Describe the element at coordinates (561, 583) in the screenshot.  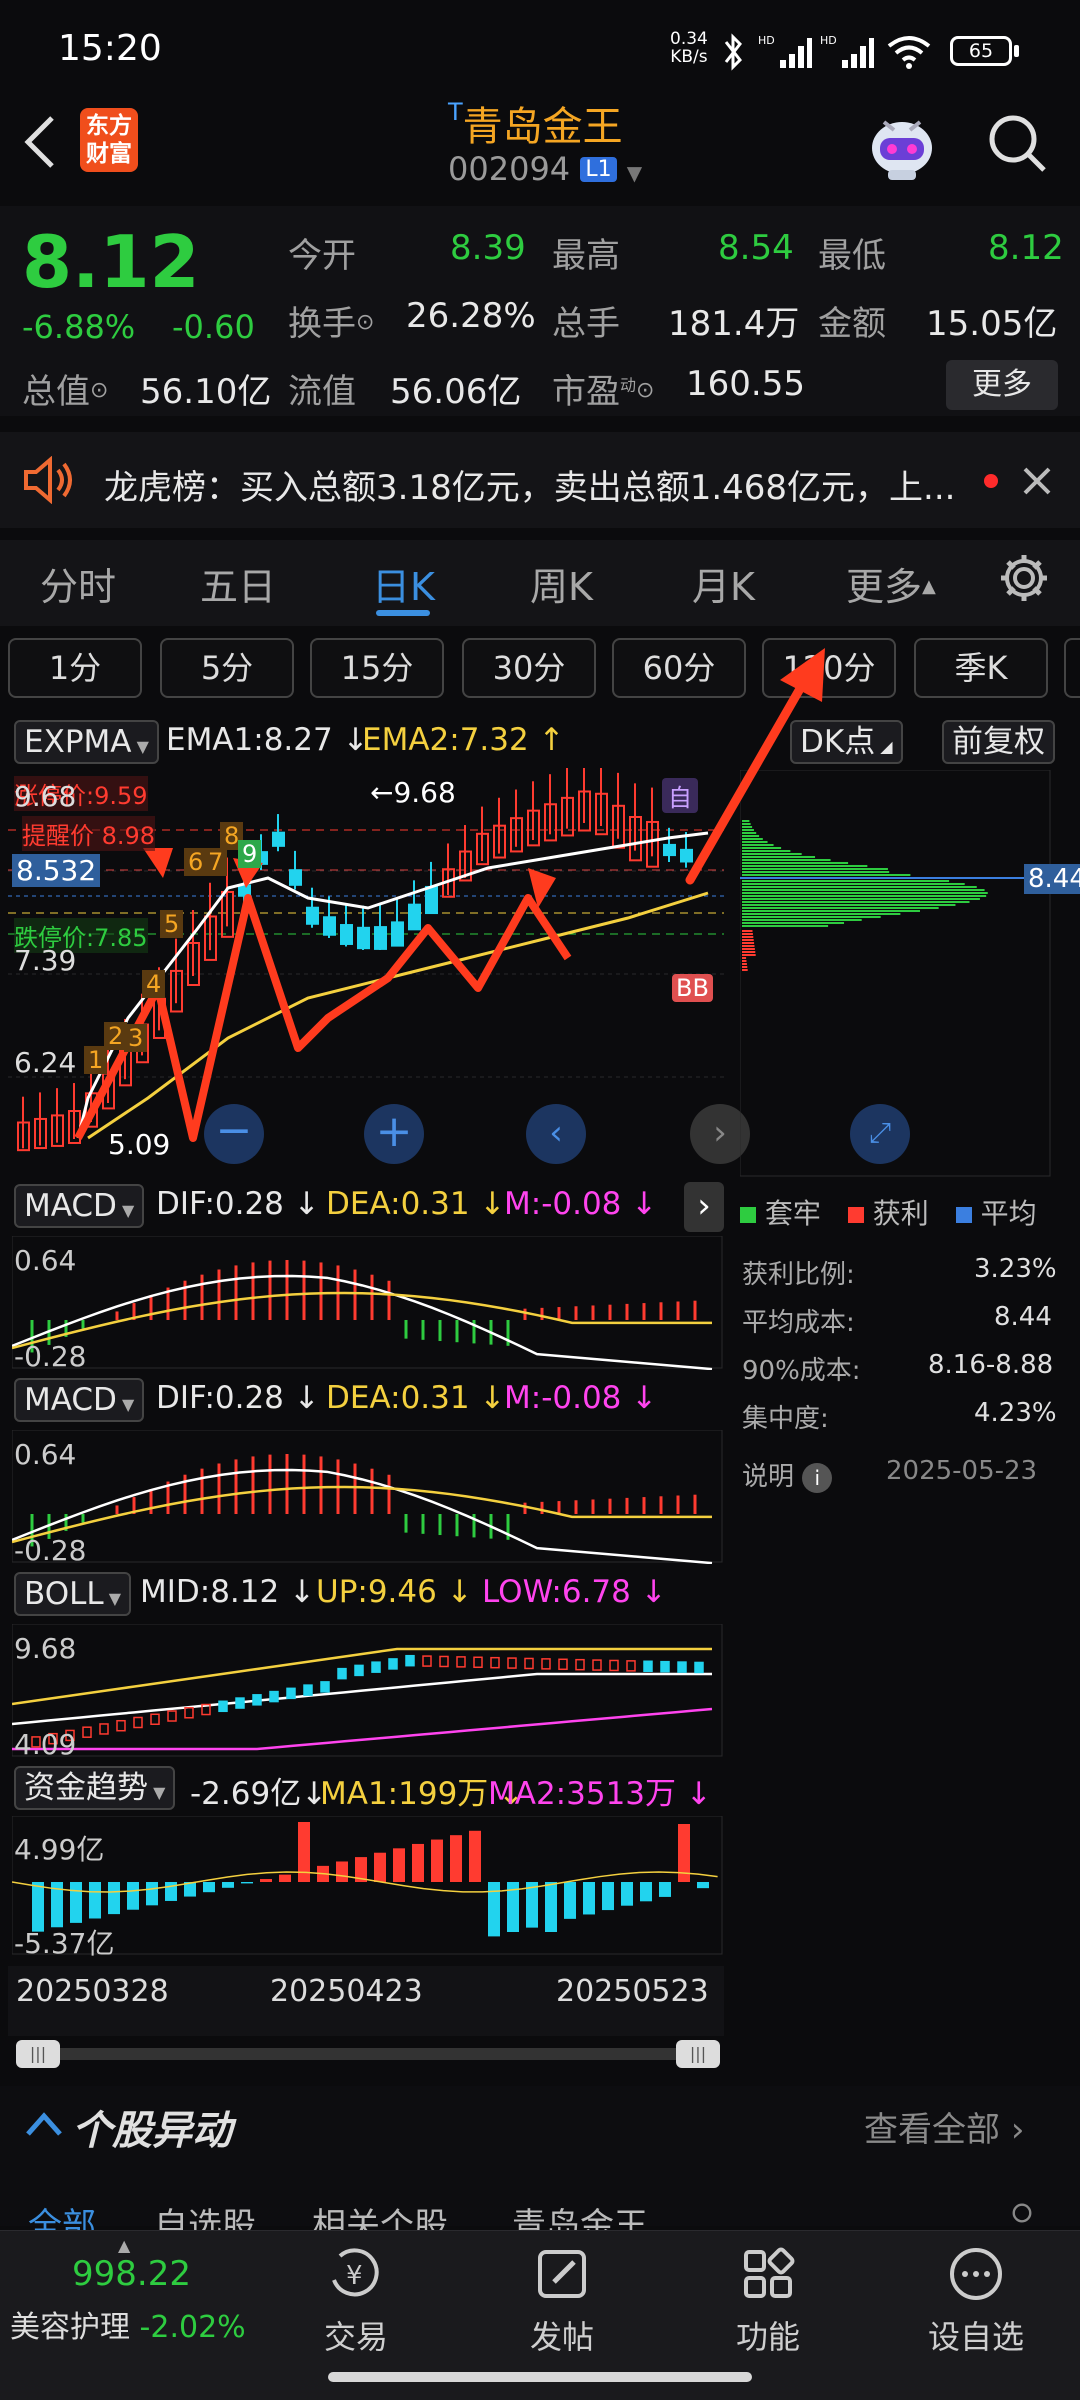
I see `tab-weekly-k: 周K` at that location.